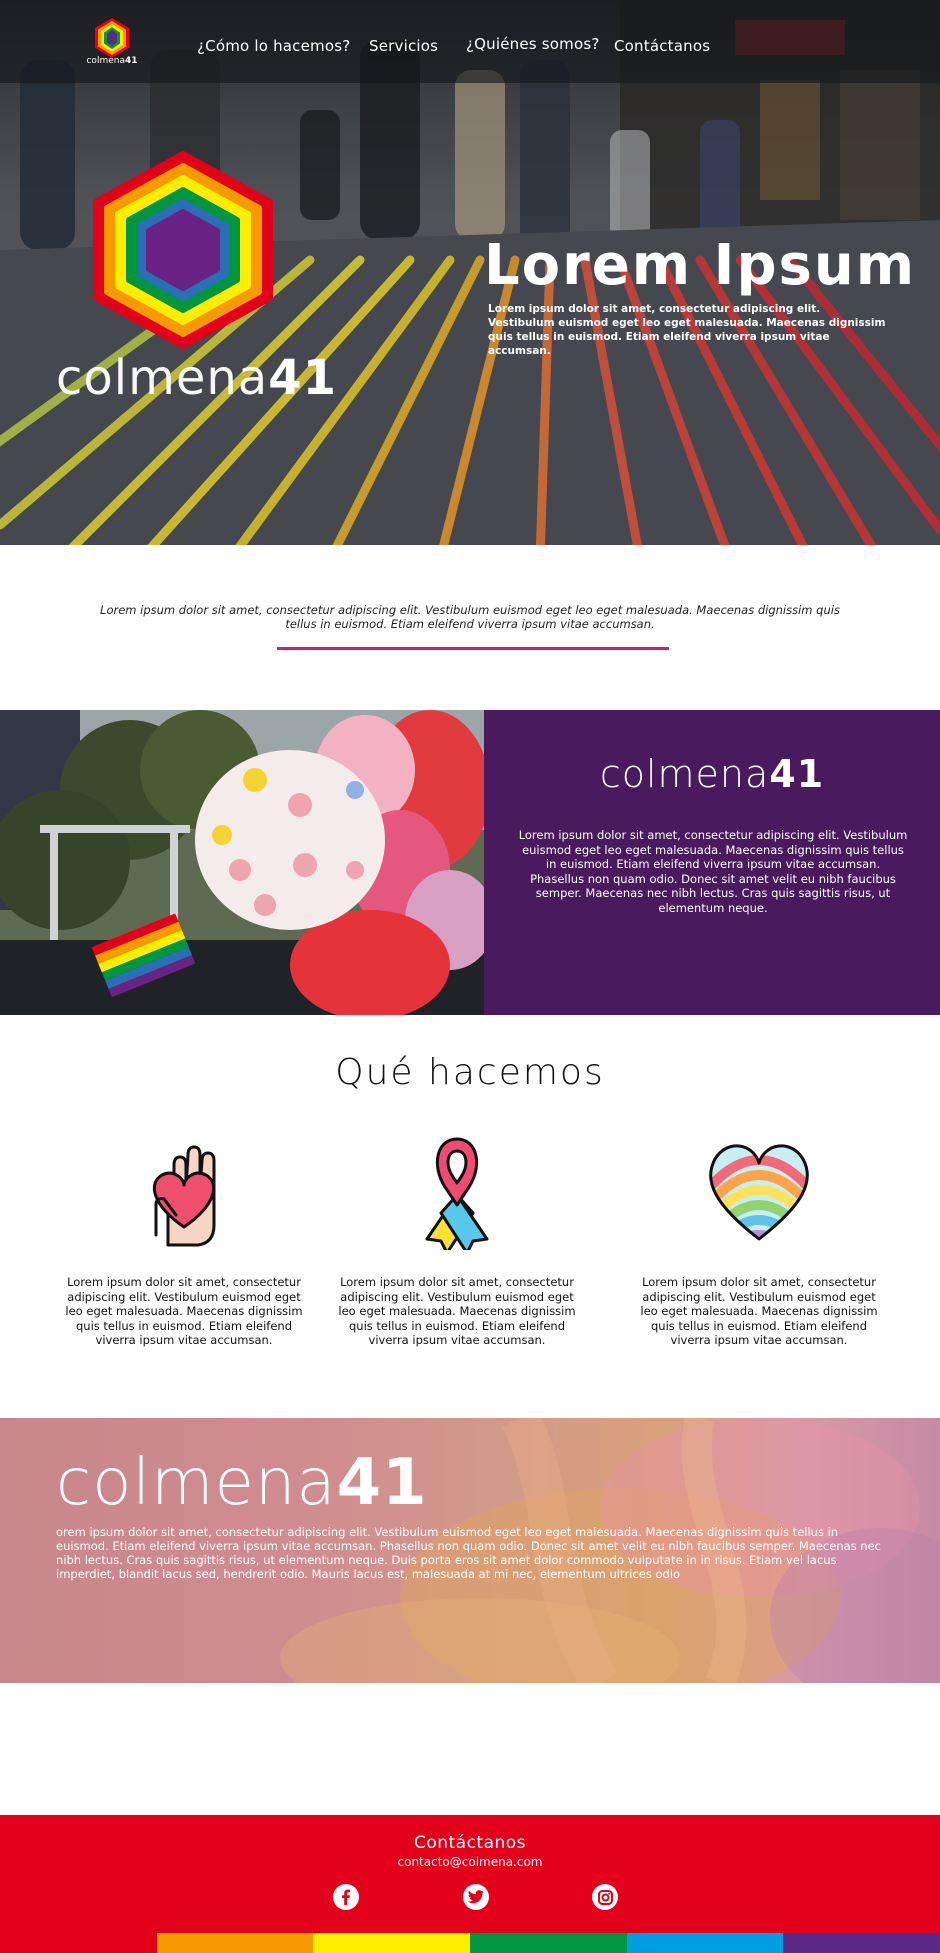 The height and width of the screenshot is (1953, 940). What do you see at coordinates (470, 1862) in the screenshot?
I see `footer-email-link: contacto@colmena.com` at bounding box center [470, 1862].